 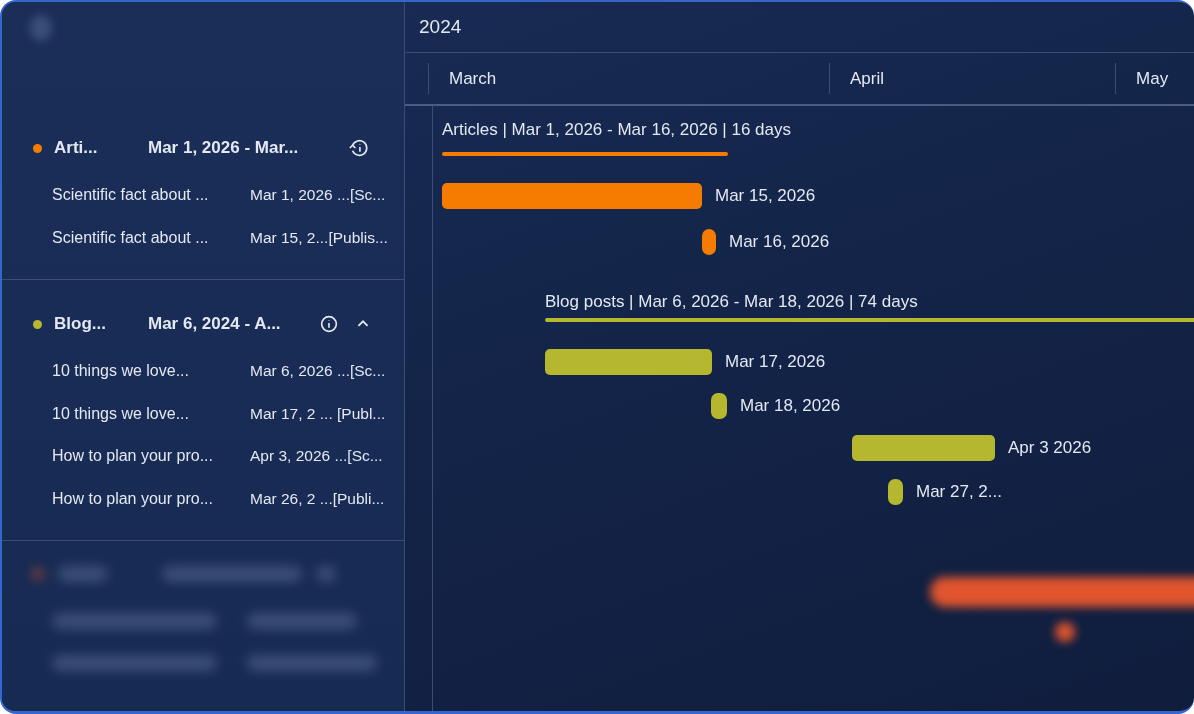 I want to click on bar-label: Apr 3 2026, so click(x=1050, y=448).